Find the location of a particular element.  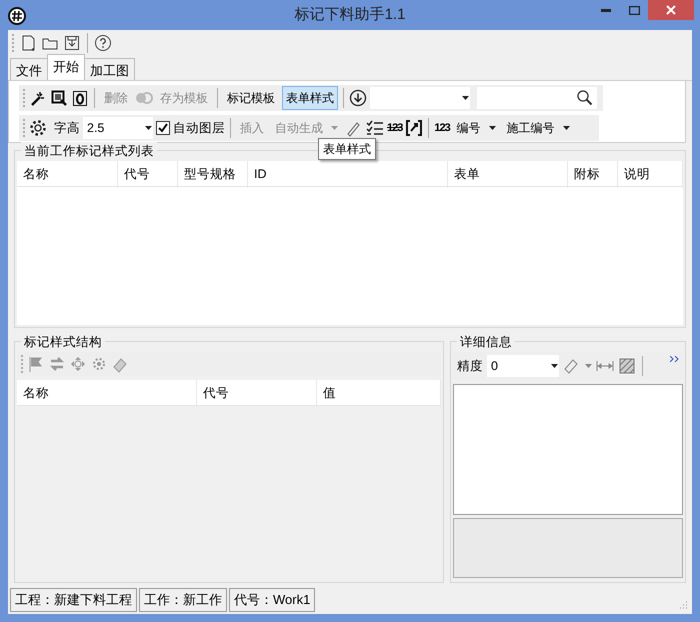

bracket-icon is located at coordinates (414, 128).